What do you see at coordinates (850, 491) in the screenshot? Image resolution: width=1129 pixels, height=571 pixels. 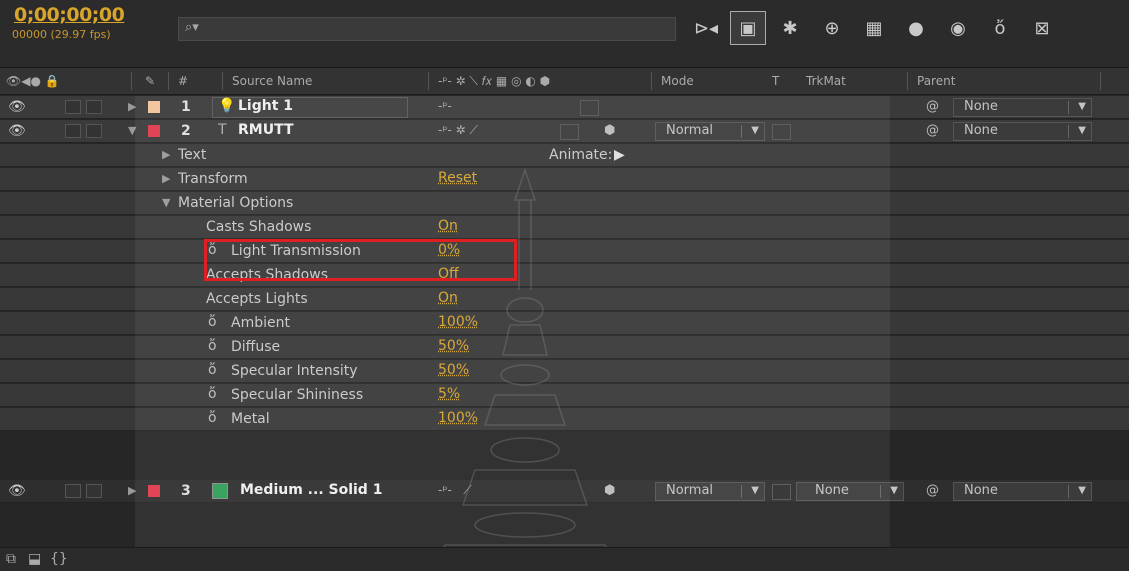 I see `trkmat-dropdown: None ▼` at bounding box center [850, 491].